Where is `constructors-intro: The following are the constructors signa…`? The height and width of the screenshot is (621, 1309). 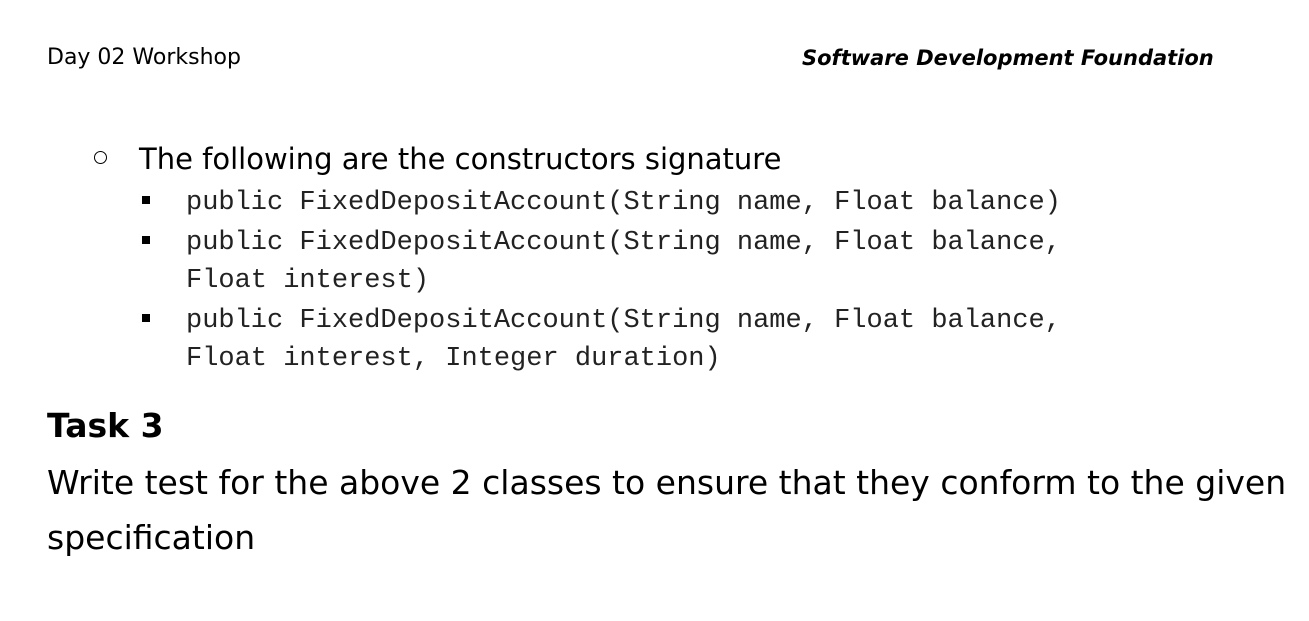
constructors-intro: The following are the constructors signa… is located at coordinates (460, 159).